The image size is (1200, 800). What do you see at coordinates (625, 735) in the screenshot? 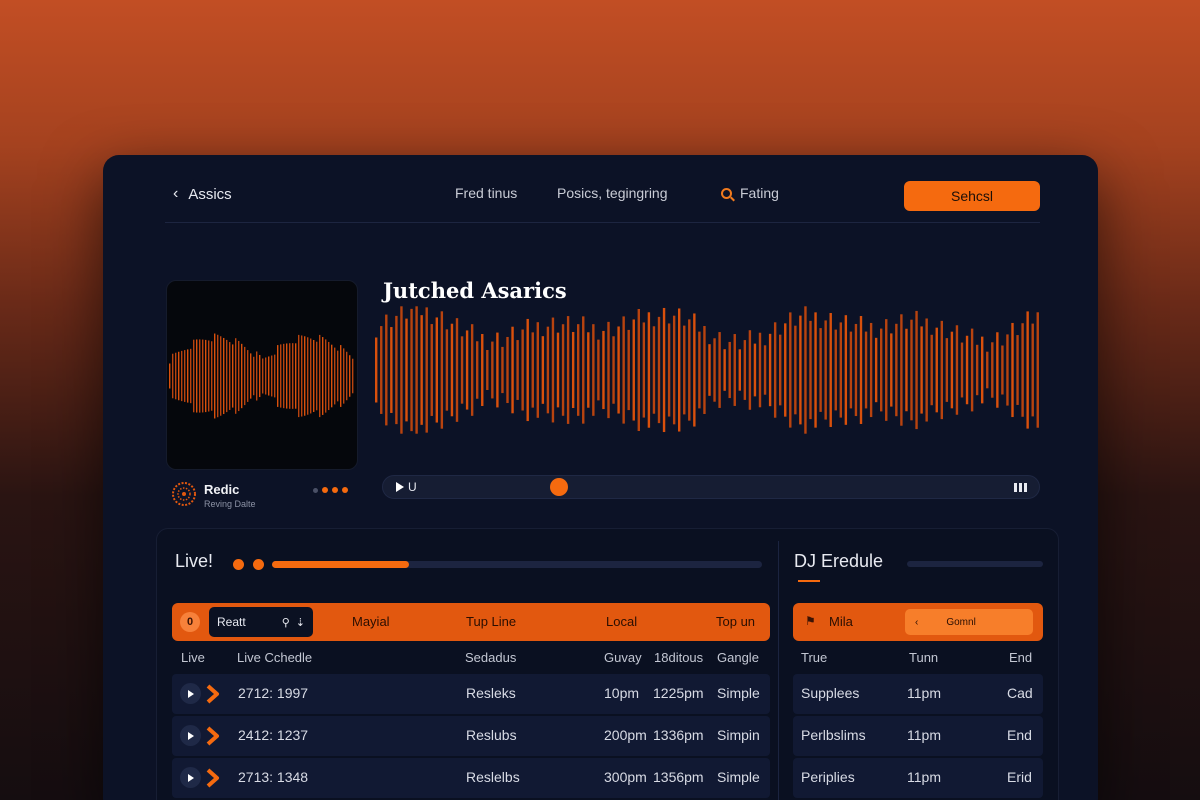
I see `row-start: 200pm` at bounding box center [625, 735].